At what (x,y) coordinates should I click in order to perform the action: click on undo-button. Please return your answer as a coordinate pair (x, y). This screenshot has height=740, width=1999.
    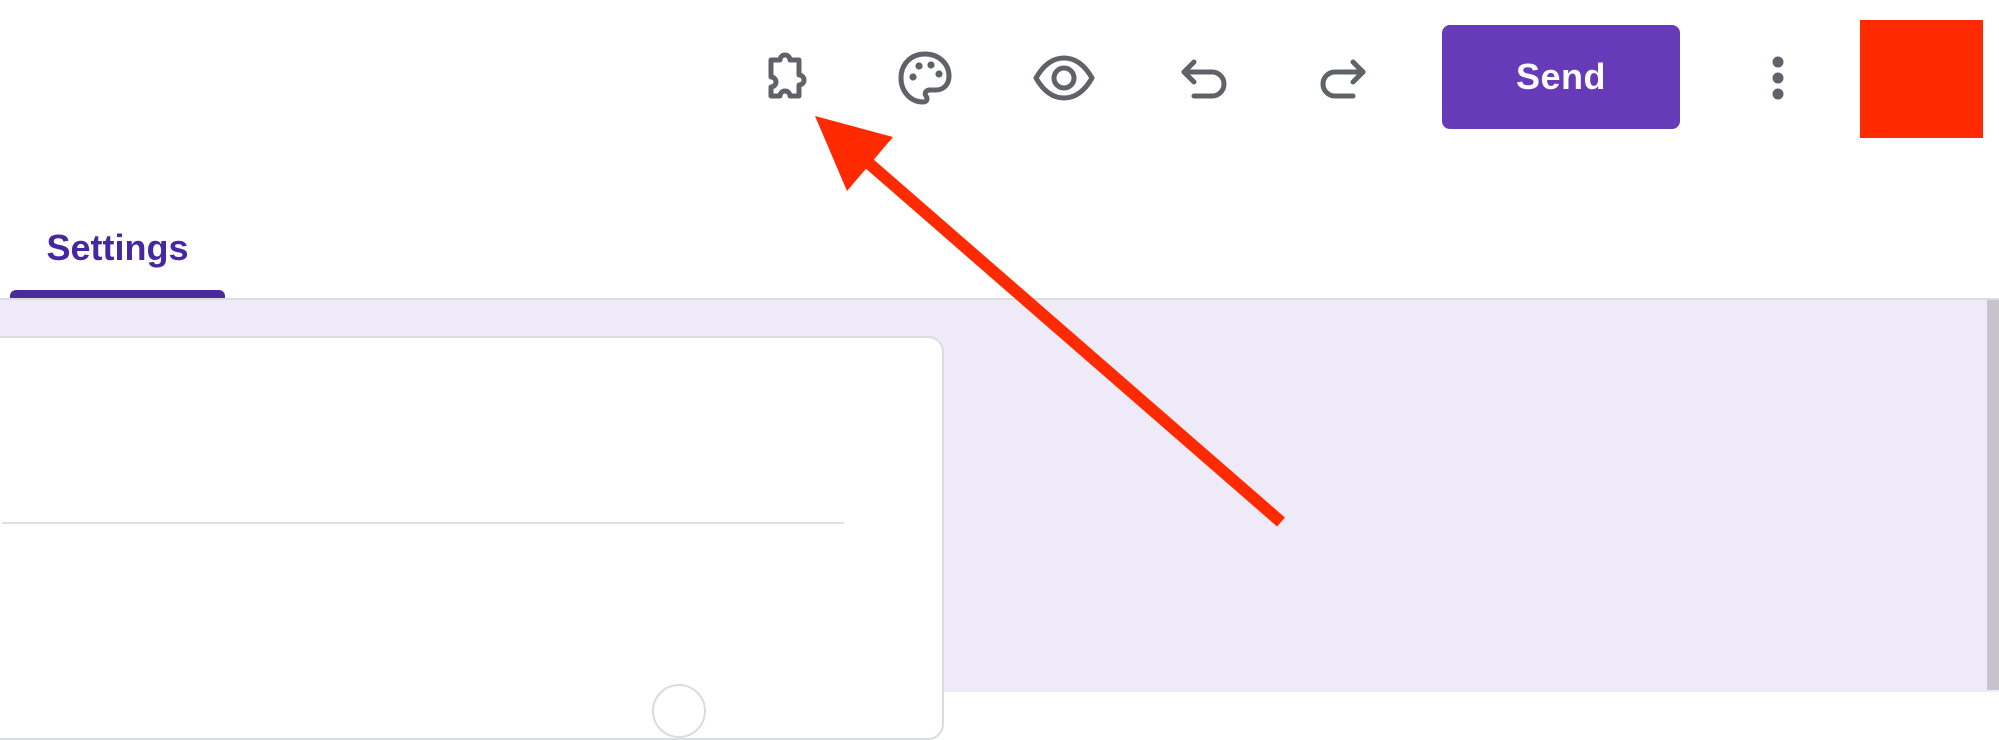
    Looking at the image, I should click on (1204, 78).